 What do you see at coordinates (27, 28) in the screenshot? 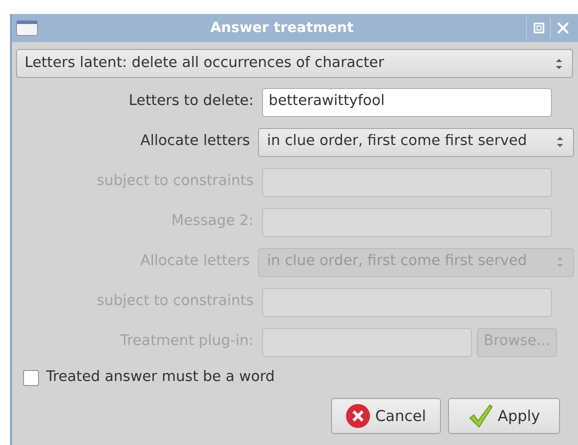
I see `window-icon` at bounding box center [27, 28].